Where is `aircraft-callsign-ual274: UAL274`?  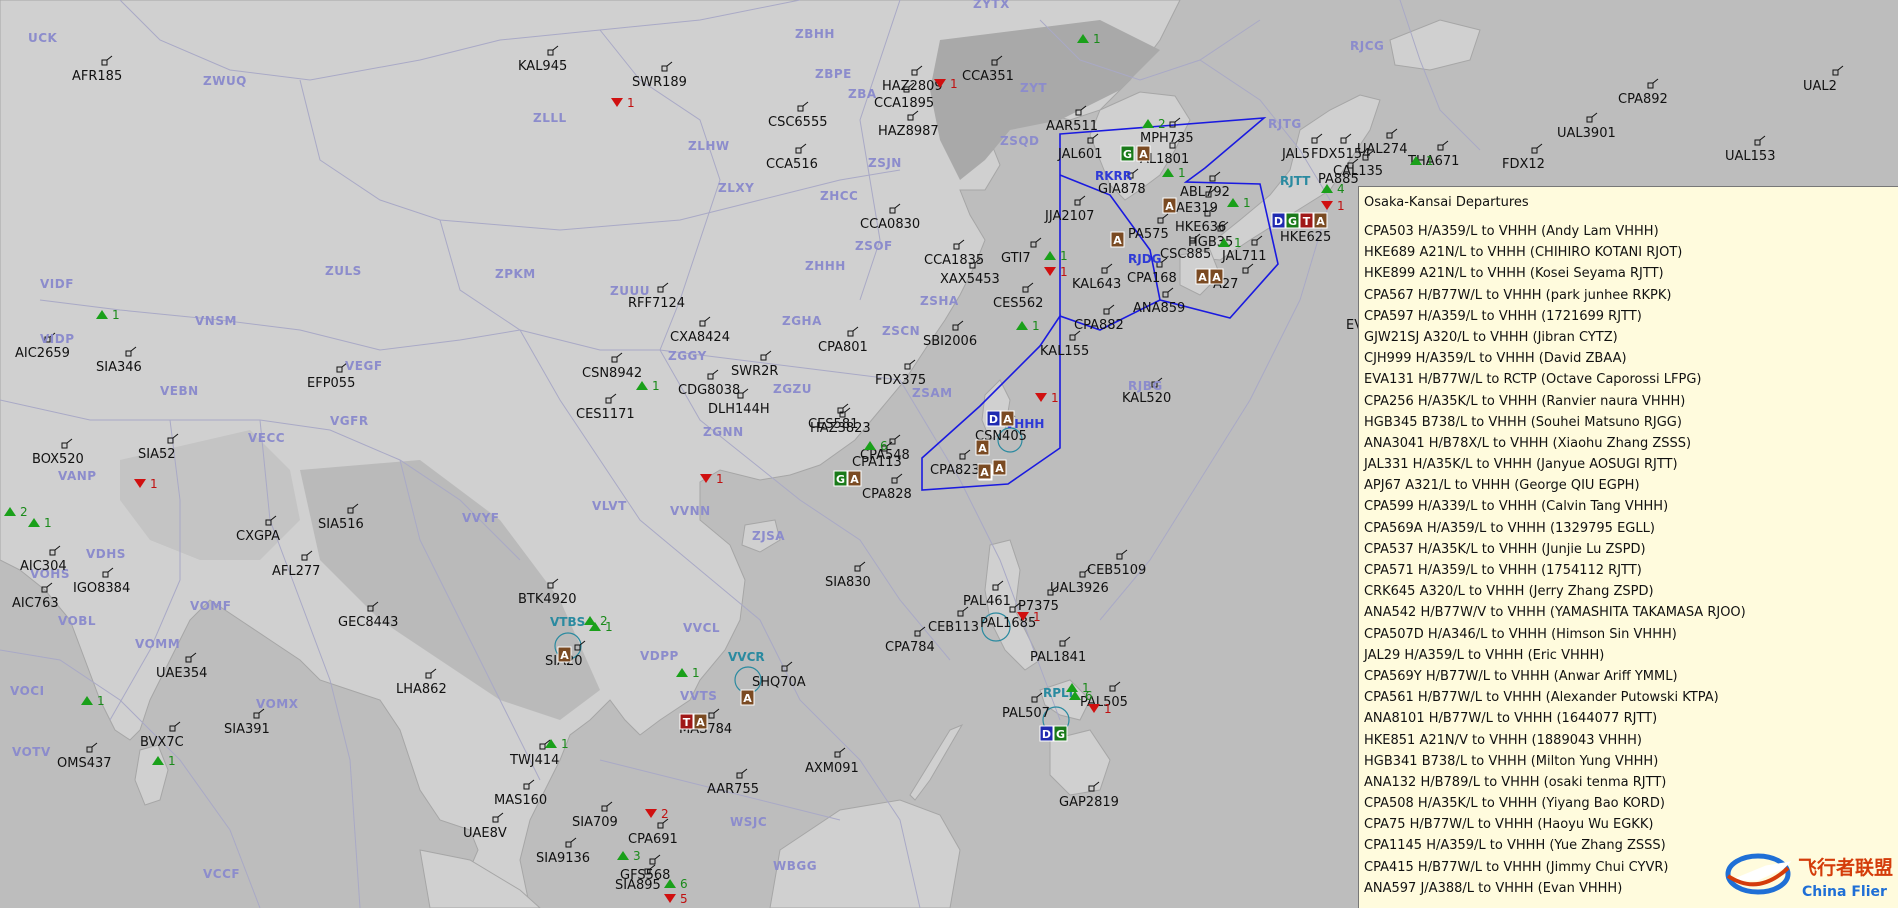 aircraft-callsign-ual274: UAL274 is located at coordinates (1382, 149).